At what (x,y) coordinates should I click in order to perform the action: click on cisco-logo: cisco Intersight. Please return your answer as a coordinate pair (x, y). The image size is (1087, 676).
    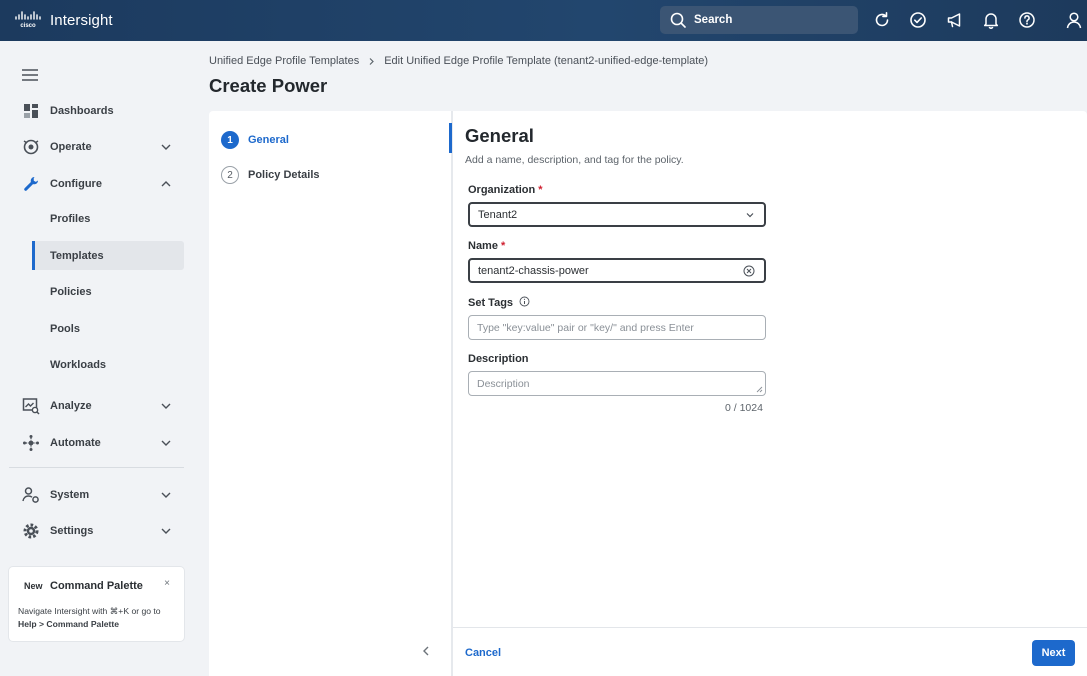
    Looking at the image, I should click on (63, 20).